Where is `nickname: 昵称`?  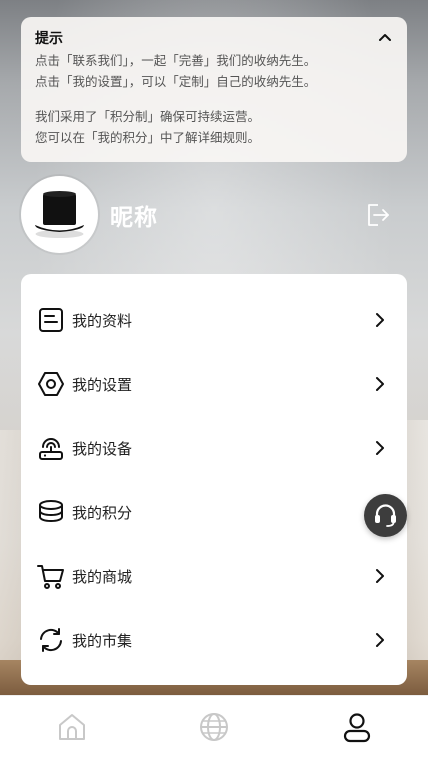 nickname: 昵称 is located at coordinates (134, 215).